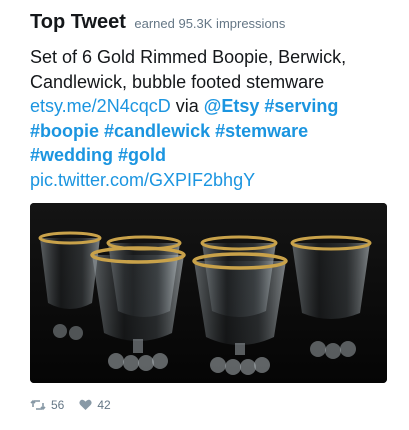 The image size is (409, 430). What do you see at coordinates (58, 405) in the screenshot?
I see `retweet-count: 56` at bounding box center [58, 405].